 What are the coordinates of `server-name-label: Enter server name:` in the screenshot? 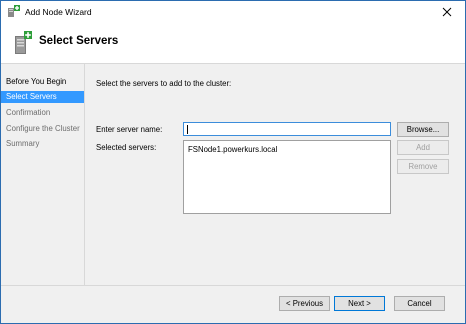 It's located at (129, 129).